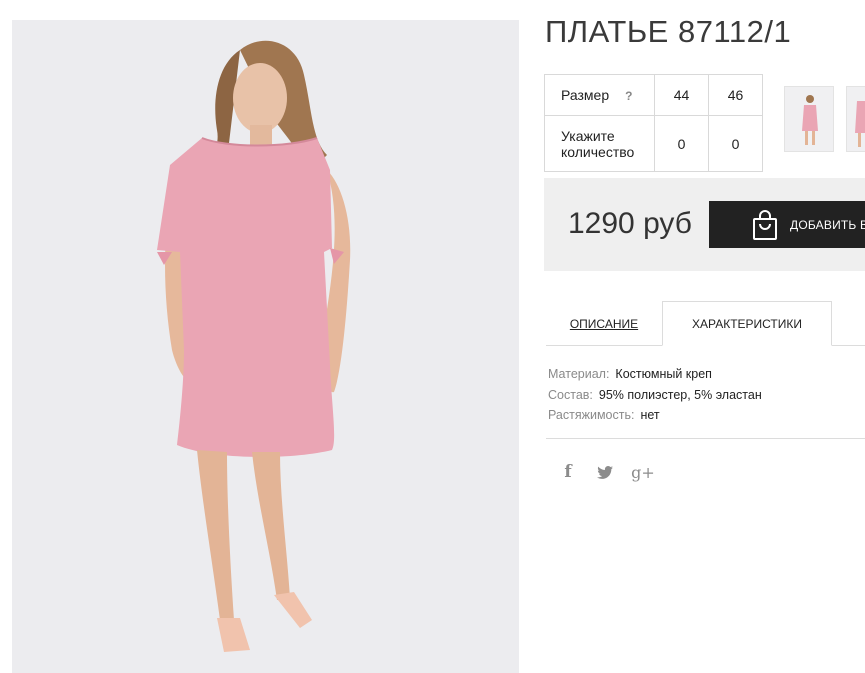 The width and height of the screenshot is (865, 673). I want to click on tab-description: ОПИСАНИЕ, so click(604, 323).